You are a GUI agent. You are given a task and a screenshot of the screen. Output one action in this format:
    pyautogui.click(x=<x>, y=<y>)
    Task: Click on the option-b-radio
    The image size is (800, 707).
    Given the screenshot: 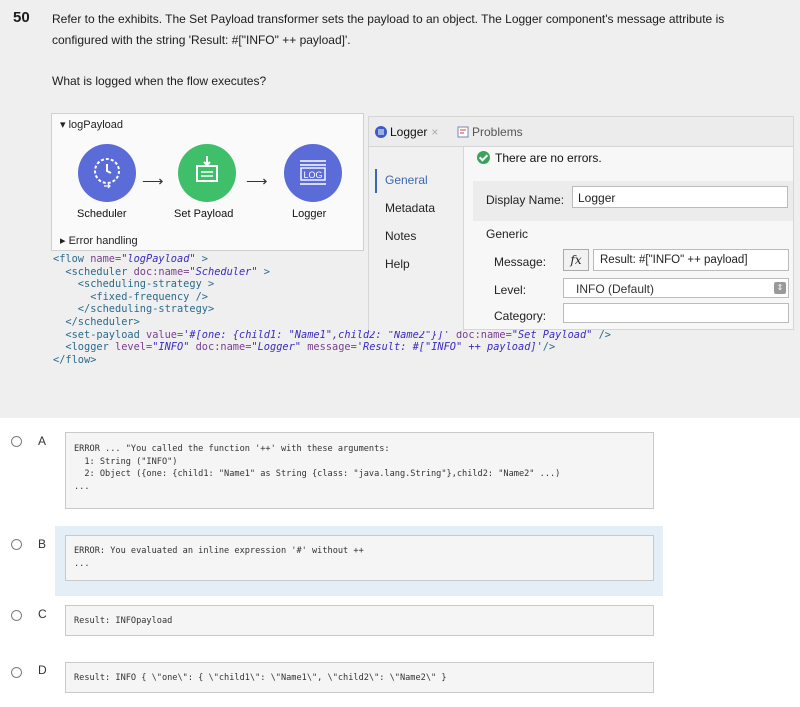 What is the action you would take?
    pyautogui.click(x=16, y=544)
    